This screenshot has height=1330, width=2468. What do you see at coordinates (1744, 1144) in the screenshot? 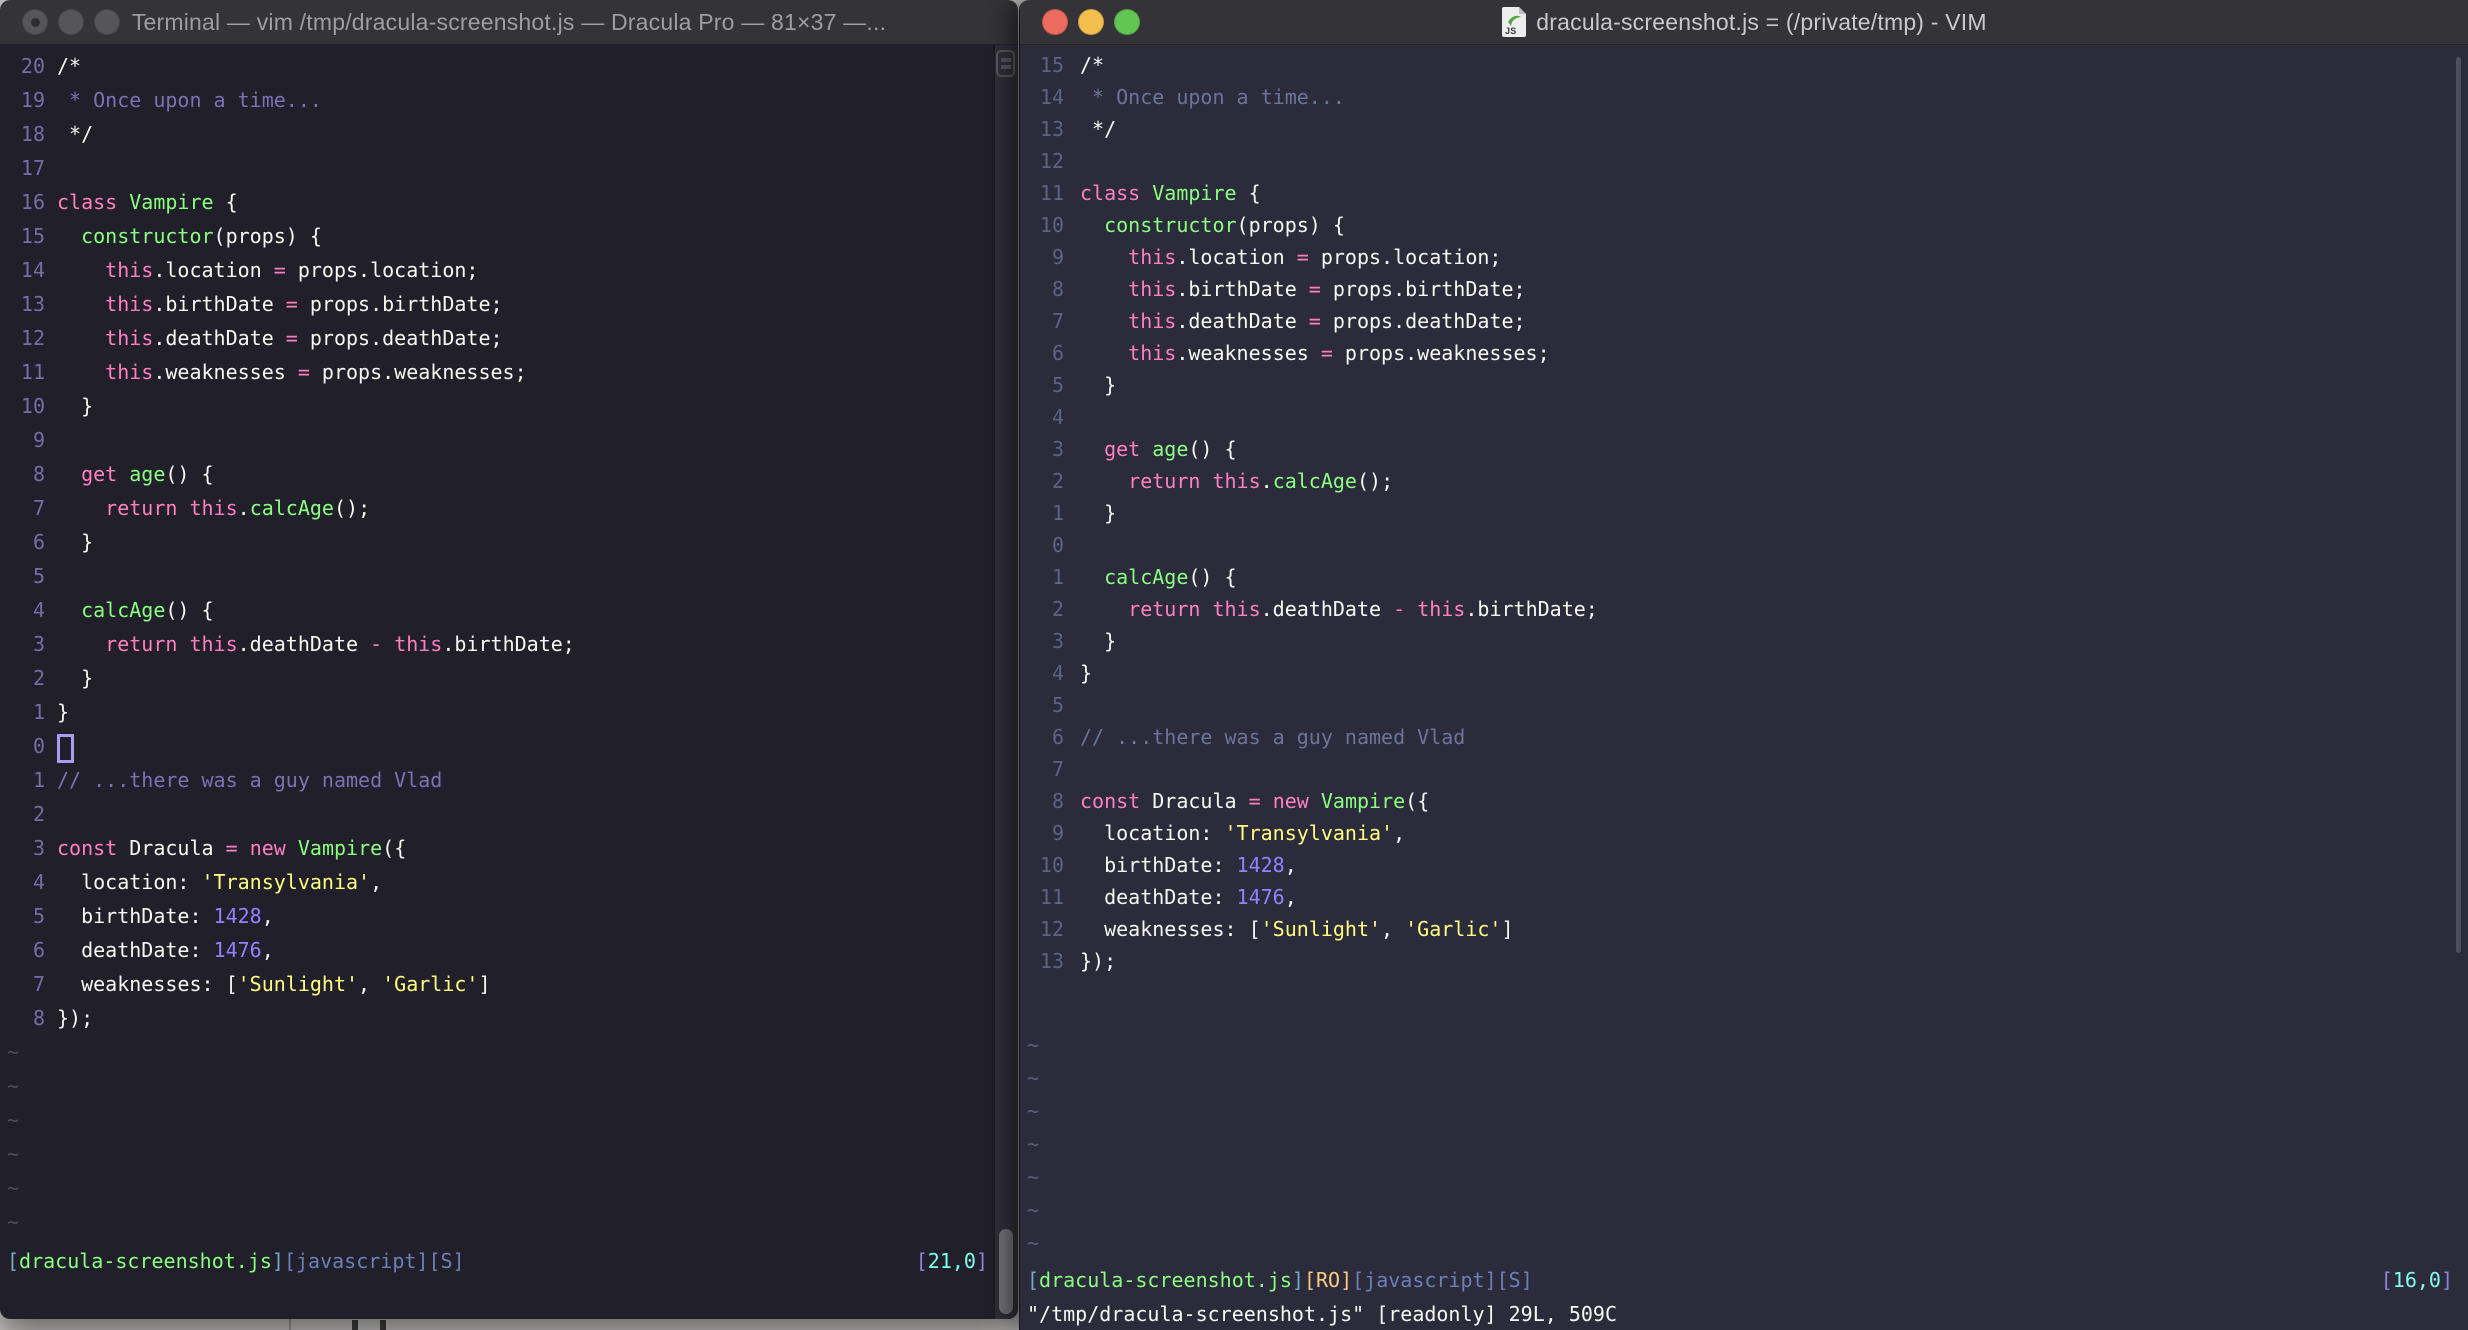
I see `empty-buffer-region: ~ ~ ~ ~ ~ ~ ~` at bounding box center [1744, 1144].